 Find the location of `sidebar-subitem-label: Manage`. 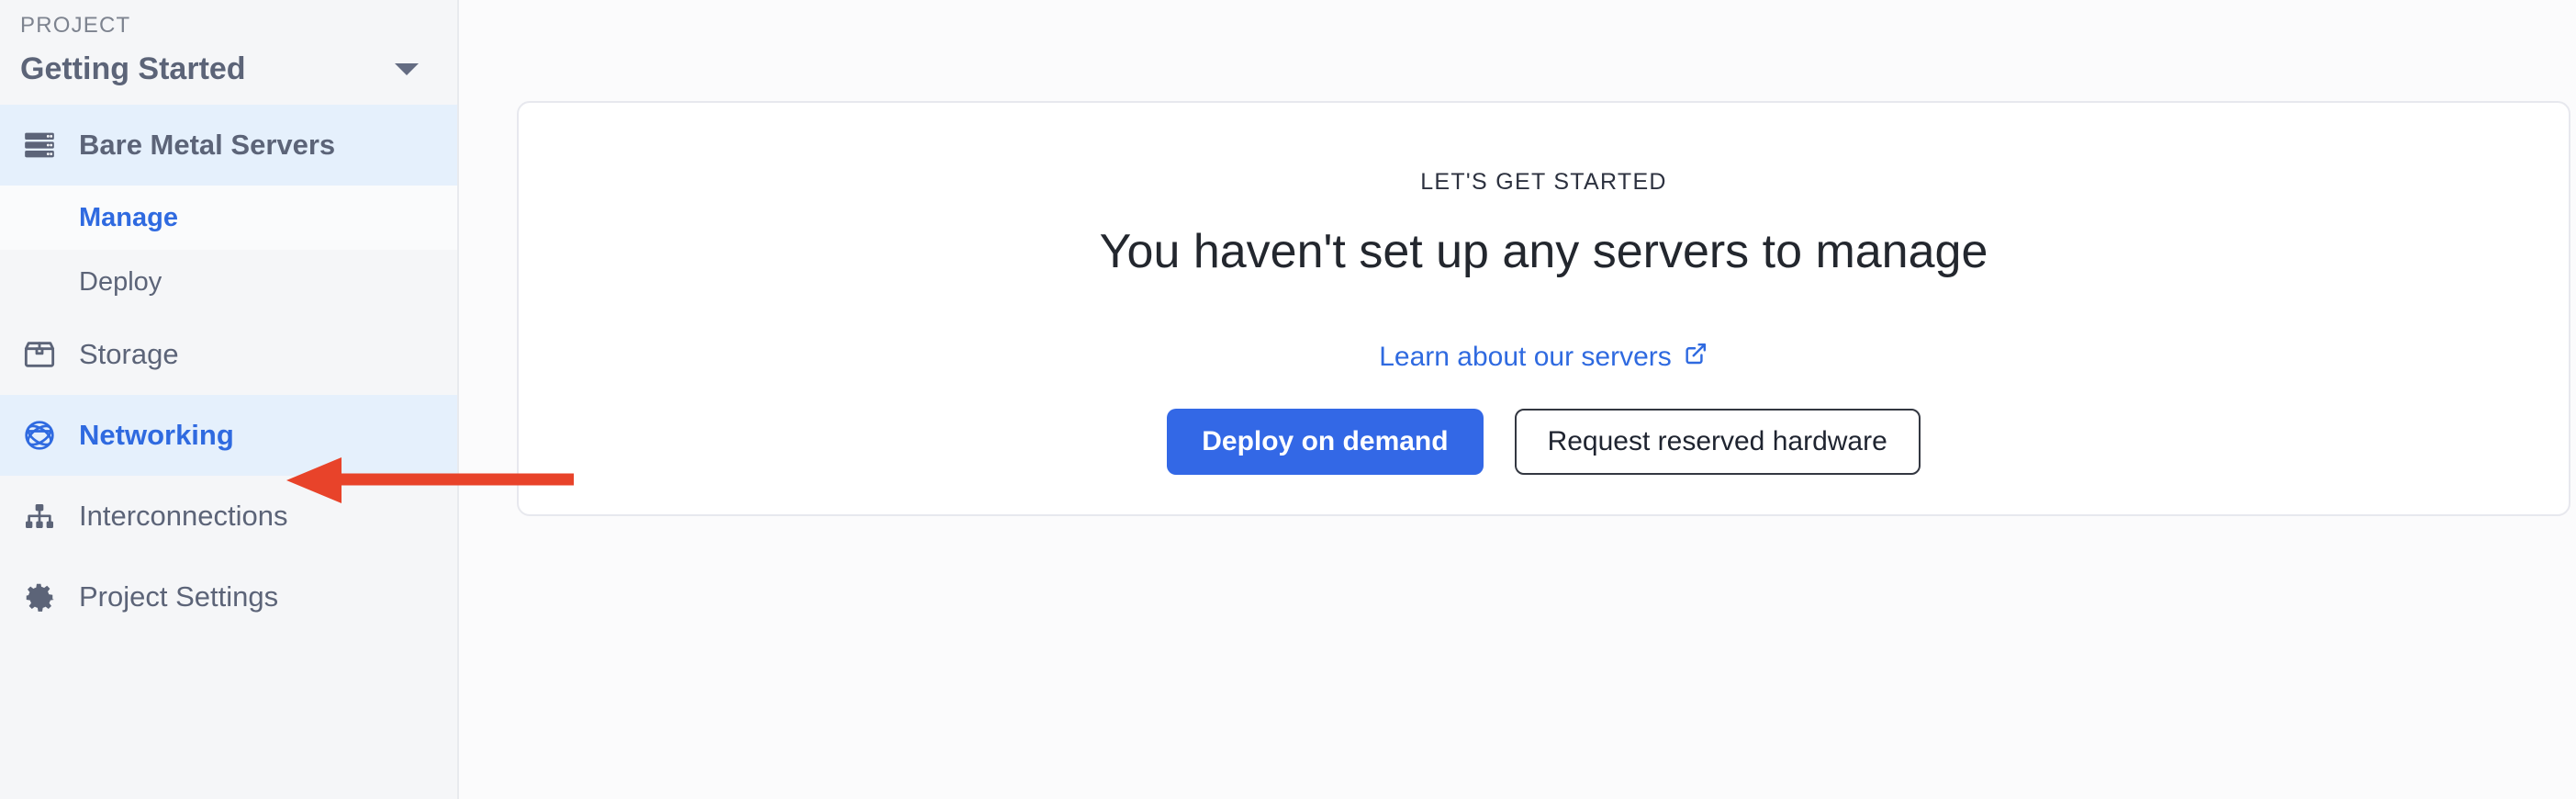

sidebar-subitem-label: Manage is located at coordinates (128, 217).